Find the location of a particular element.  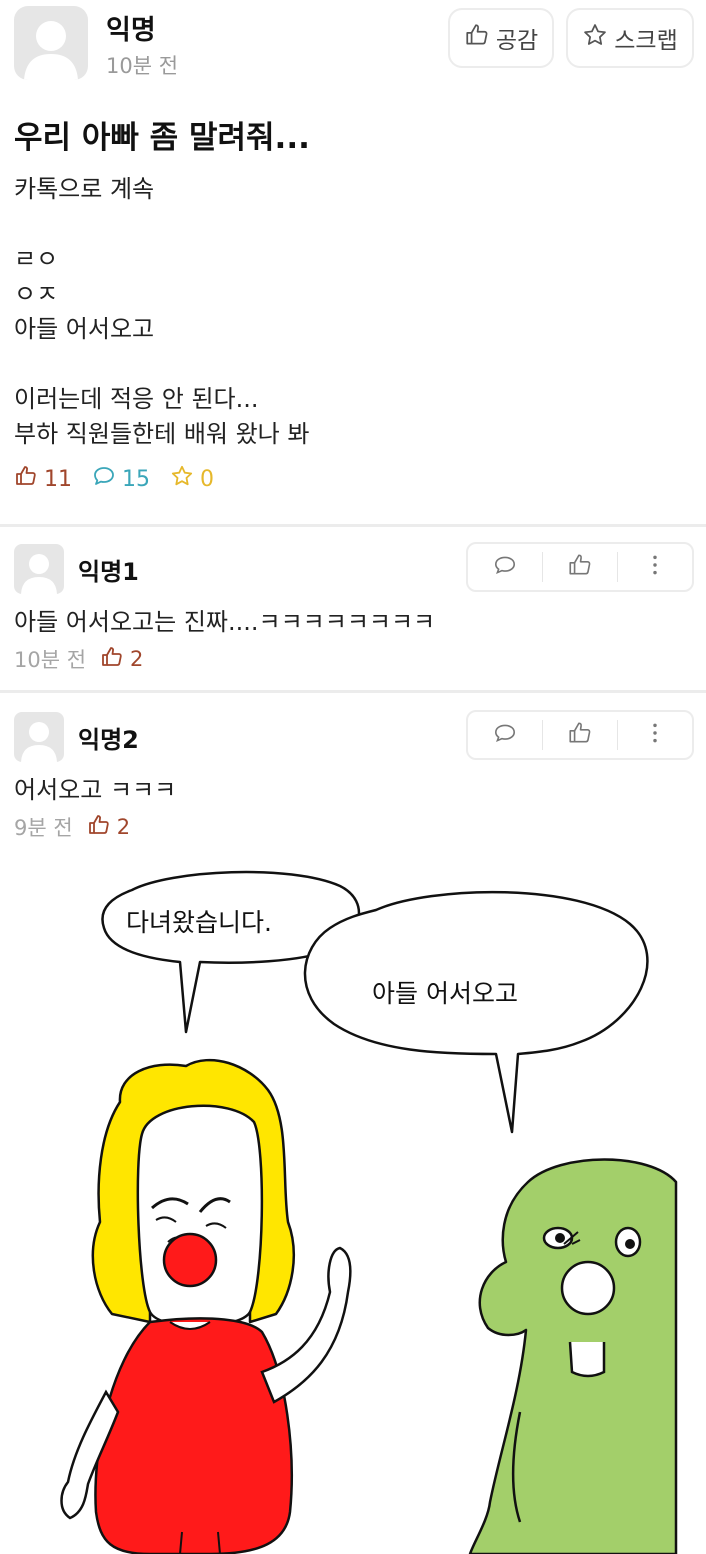

like-button: 공감 is located at coordinates (501, 38).